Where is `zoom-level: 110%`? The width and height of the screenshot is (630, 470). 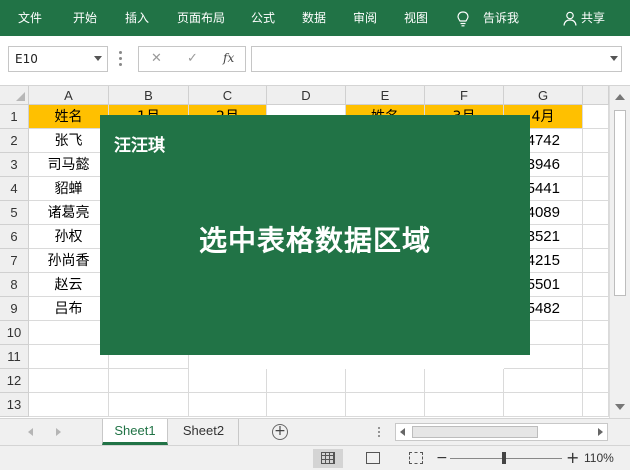 zoom-level: 110% is located at coordinates (599, 458).